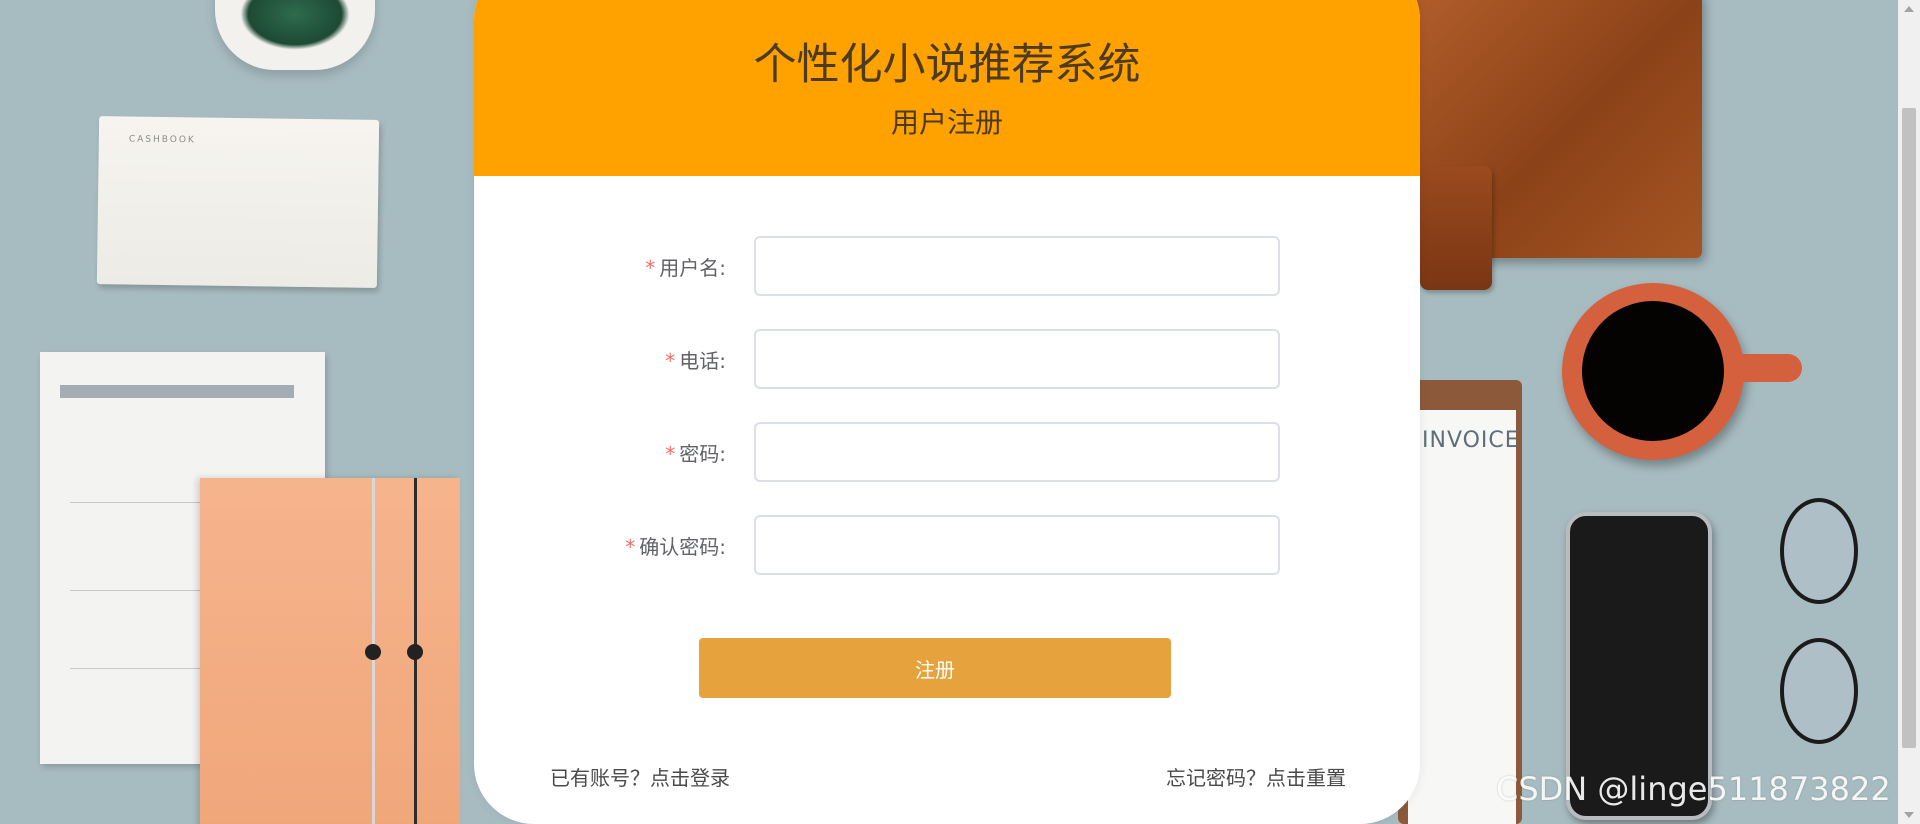 This screenshot has height=824, width=1920. What do you see at coordinates (702, 454) in the screenshot?
I see `password-label-text: 密码:` at bounding box center [702, 454].